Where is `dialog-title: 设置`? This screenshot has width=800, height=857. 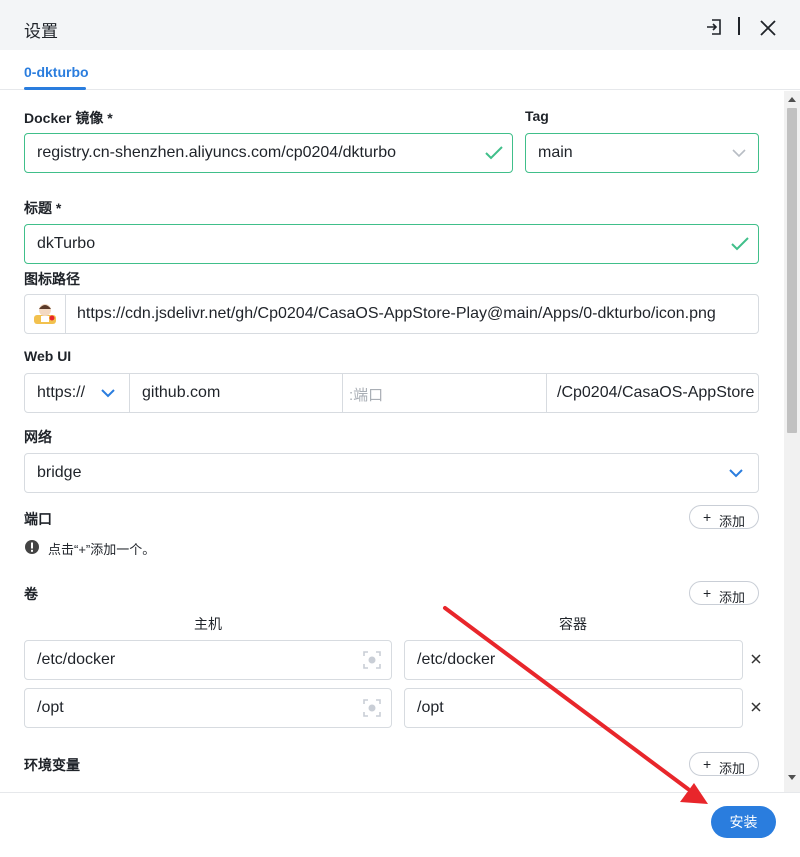 dialog-title: 设置 is located at coordinates (41, 31).